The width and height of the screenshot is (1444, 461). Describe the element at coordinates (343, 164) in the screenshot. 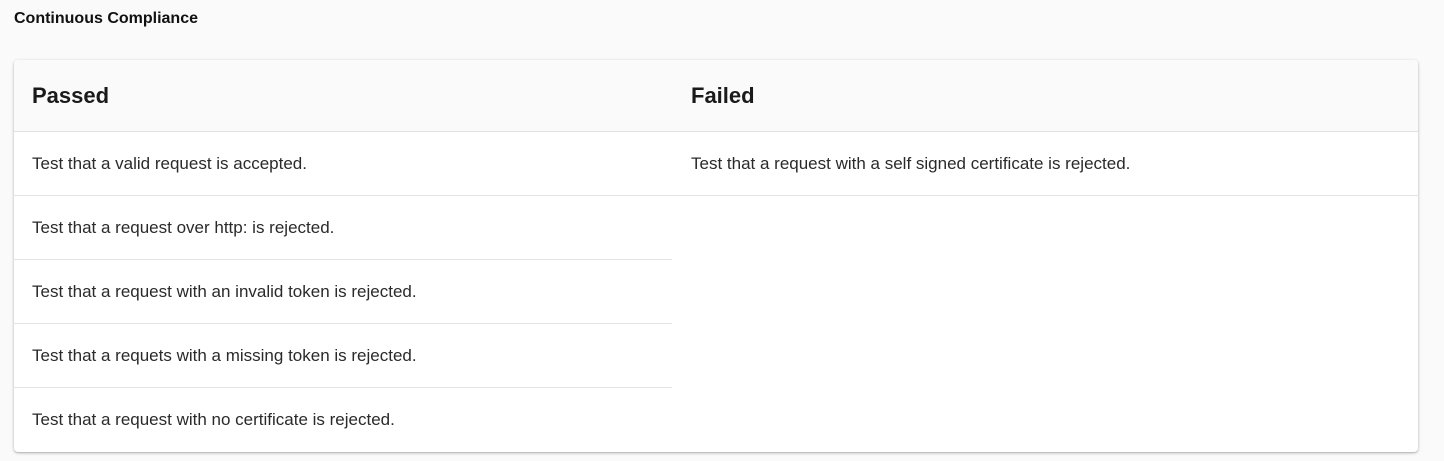

I see `passed-test-item: Test that a valid request is accepted.` at that location.